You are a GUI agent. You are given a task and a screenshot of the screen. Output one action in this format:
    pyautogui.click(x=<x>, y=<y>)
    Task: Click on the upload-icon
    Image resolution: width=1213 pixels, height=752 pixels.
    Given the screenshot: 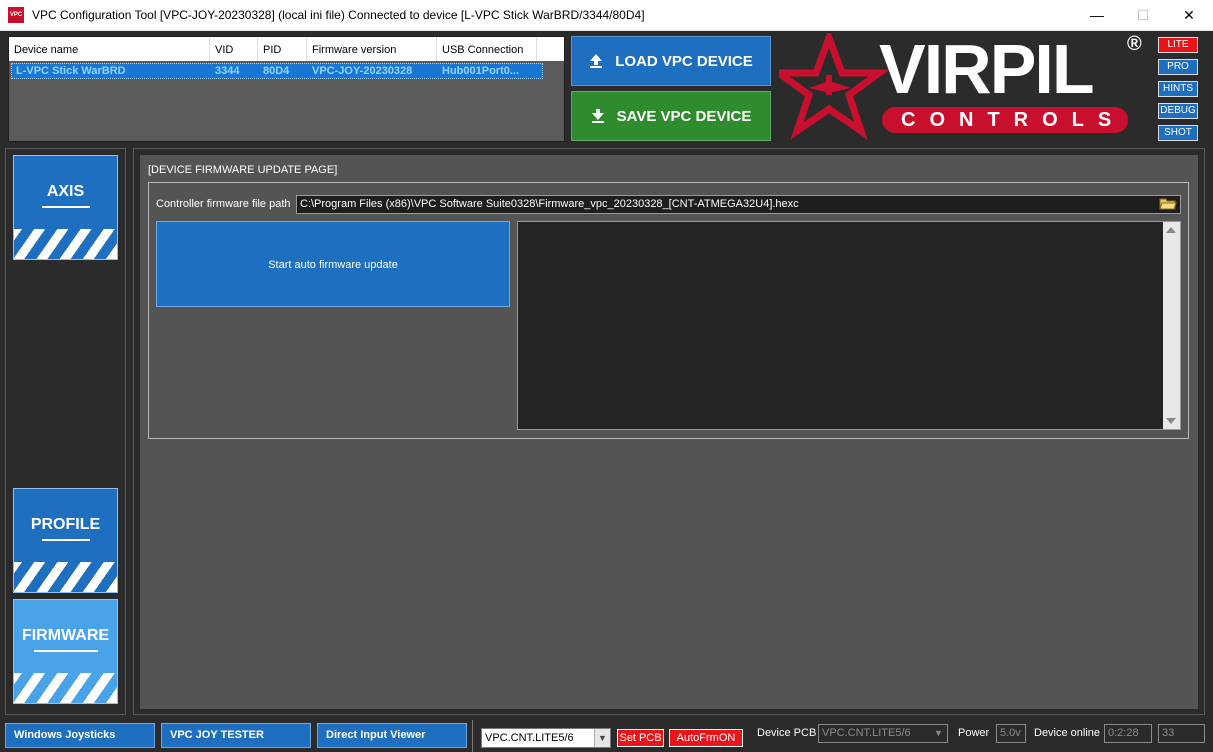 What is the action you would take?
    pyautogui.click(x=596, y=61)
    